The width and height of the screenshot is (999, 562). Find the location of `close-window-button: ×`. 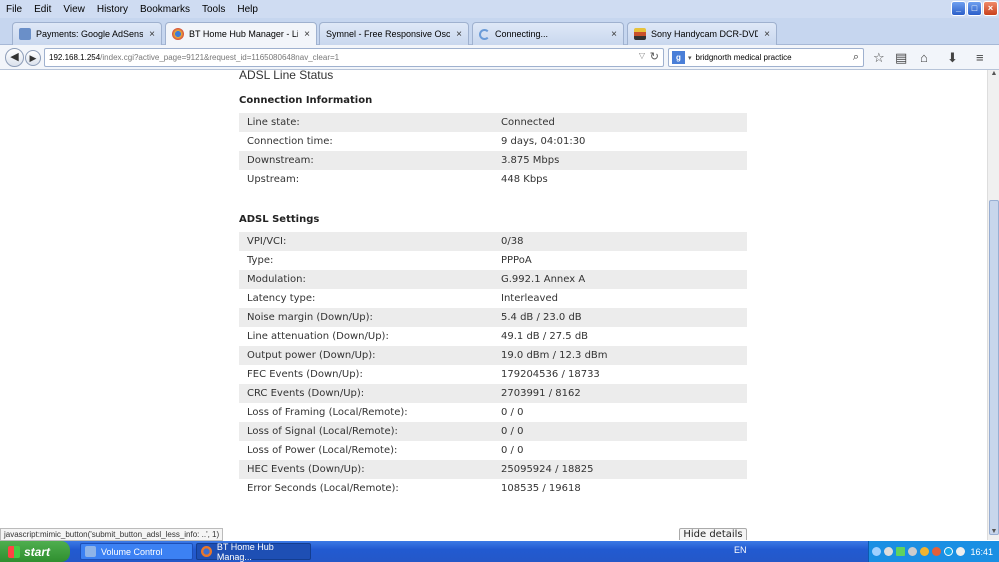

close-window-button: × is located at coordinates (990, 8).